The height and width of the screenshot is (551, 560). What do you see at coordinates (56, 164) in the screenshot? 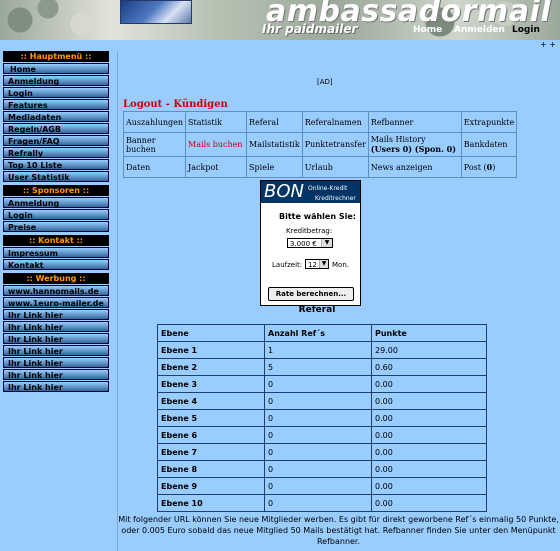
I see `sidebar-item-top10: Top 10 Liste` at bounding box center [56, 164].